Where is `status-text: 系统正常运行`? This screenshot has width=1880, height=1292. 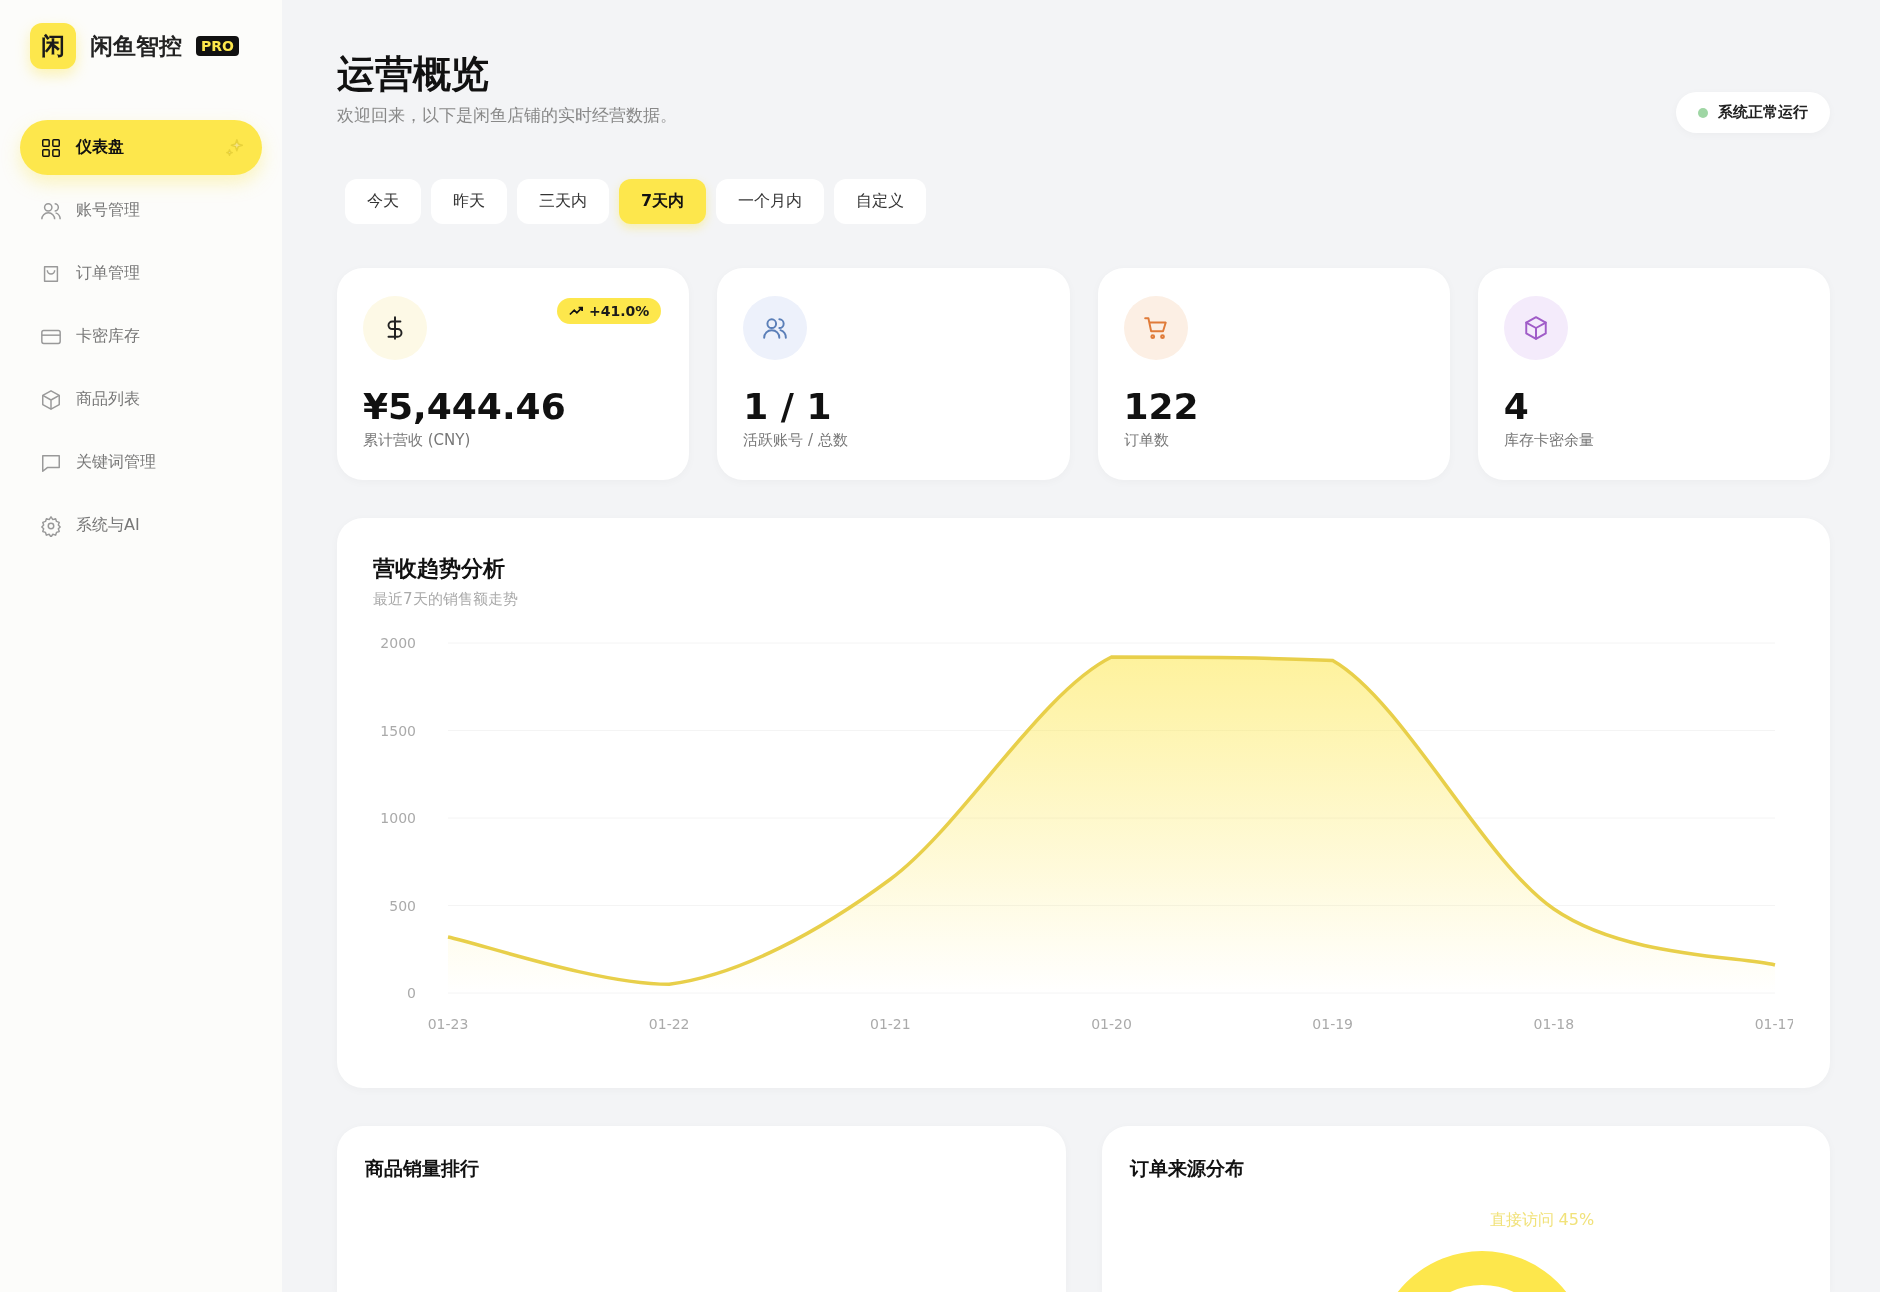
status-text: 系统正常运行 is located at coordinates (1763, 112).